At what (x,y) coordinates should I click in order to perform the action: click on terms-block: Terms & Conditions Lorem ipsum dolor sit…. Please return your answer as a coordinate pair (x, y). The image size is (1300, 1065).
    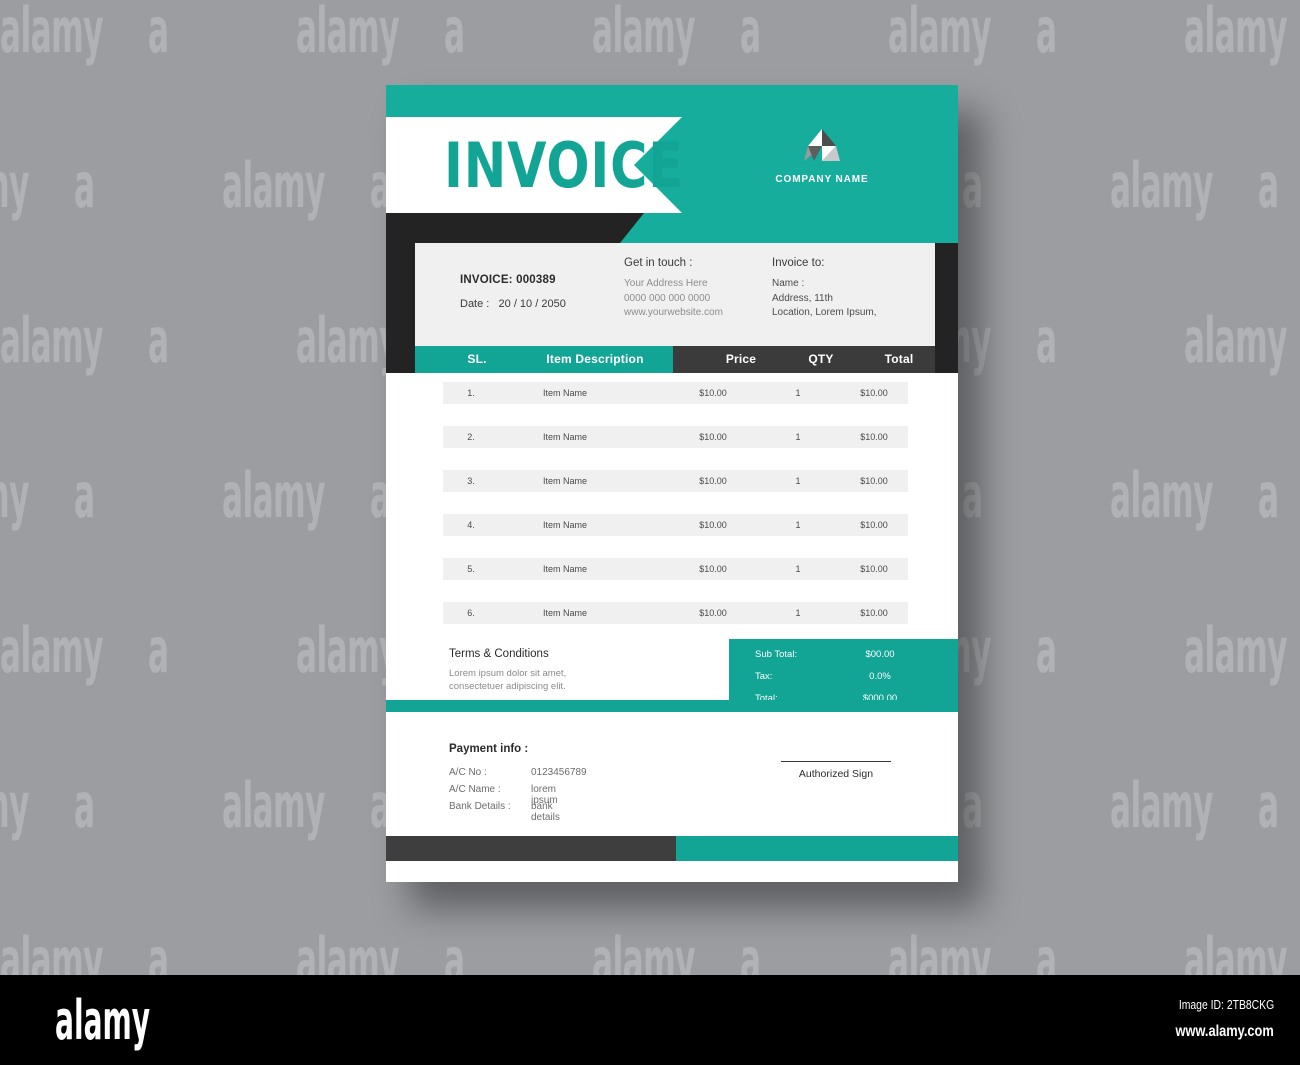
    Looking at the image, I should click on (589, 670).